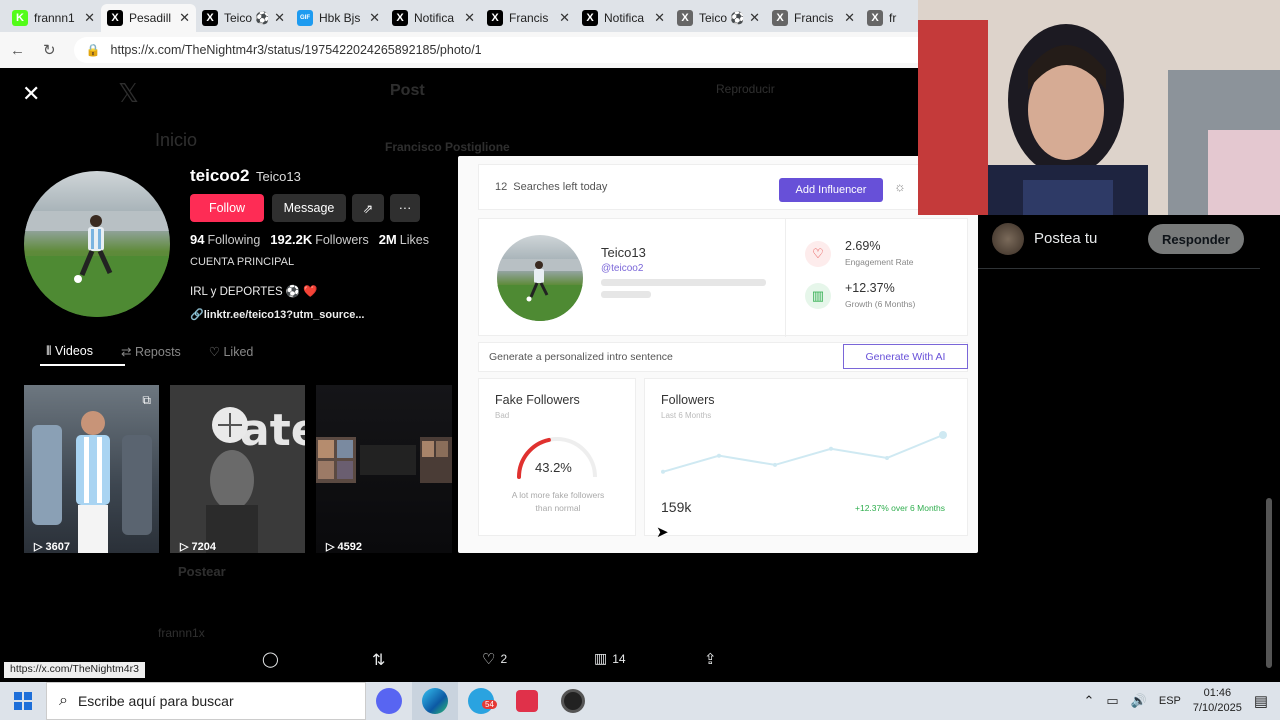 Image resolution: width=1280 pixels, height=720 pixels. I want to click on share-icon: ⇗, so click(368, 208).